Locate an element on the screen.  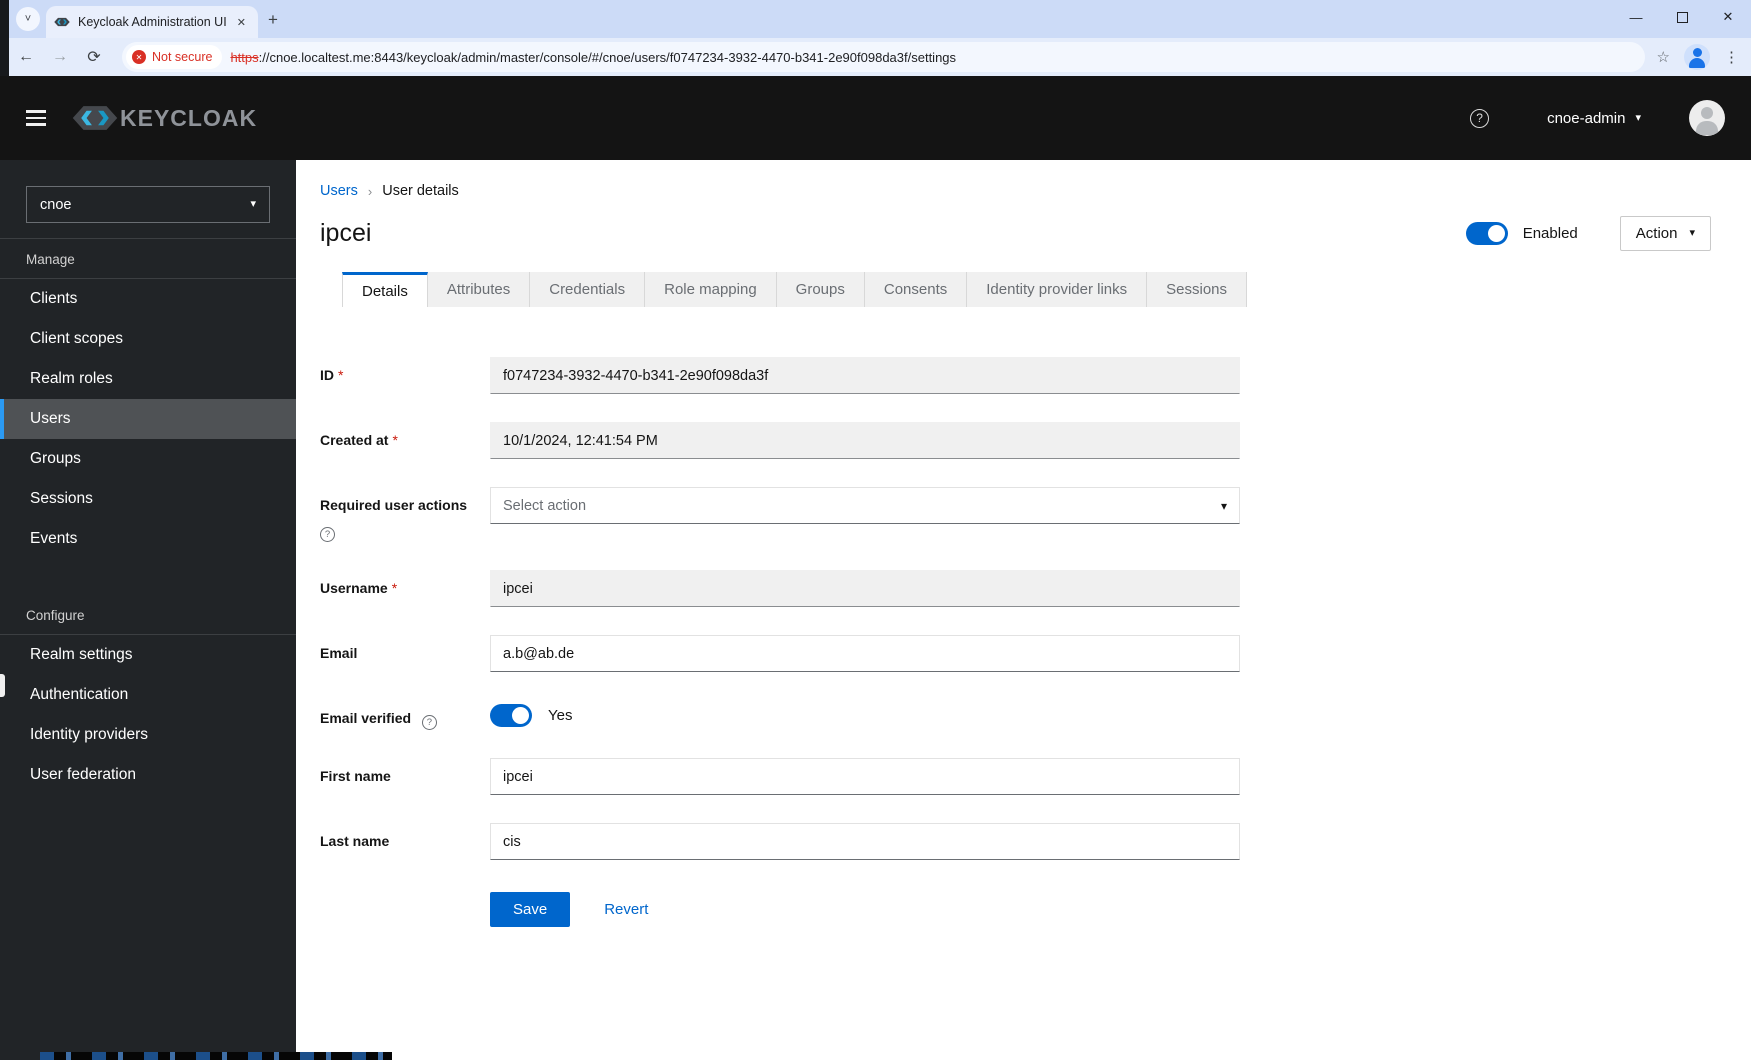
realm-selector-value: cnoe is located at coordinates (56, 204).